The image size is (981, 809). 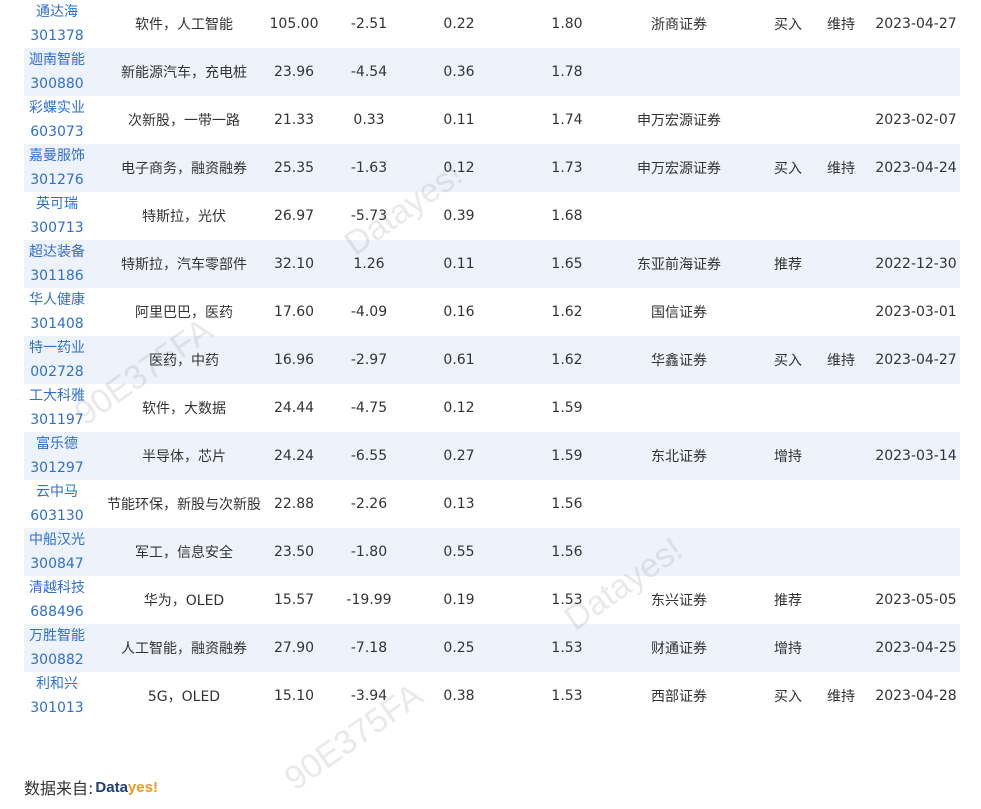 What do you see at coordinates (56, 228) in the screenshot?
I see `stock-code-link: 300713` at bounding box center [56, 228].